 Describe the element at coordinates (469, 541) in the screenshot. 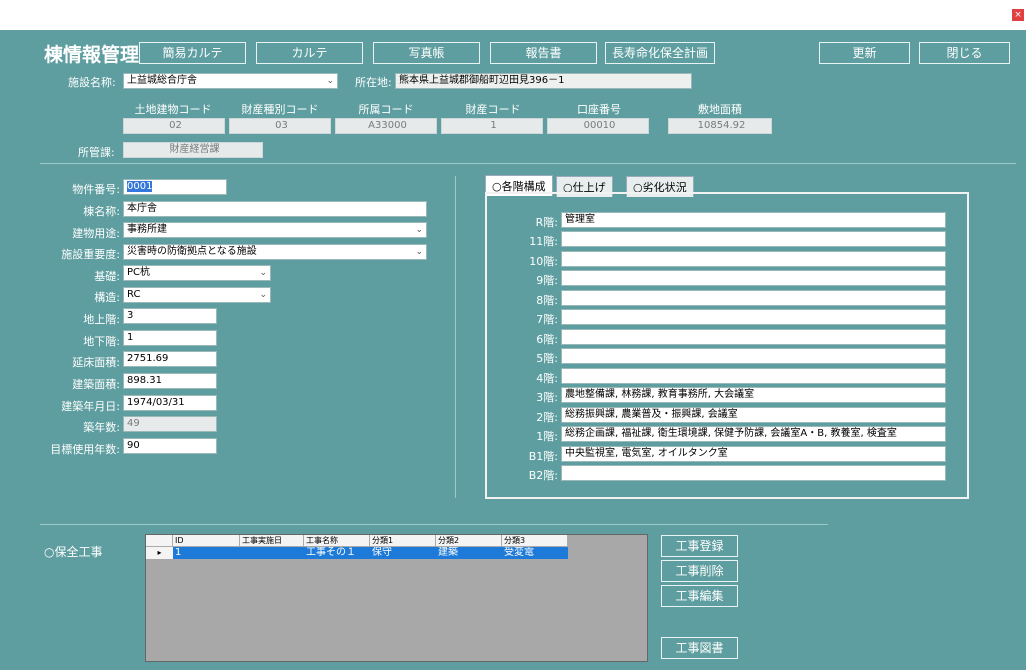

I see `grid-header-category2: 分類2` at that location.